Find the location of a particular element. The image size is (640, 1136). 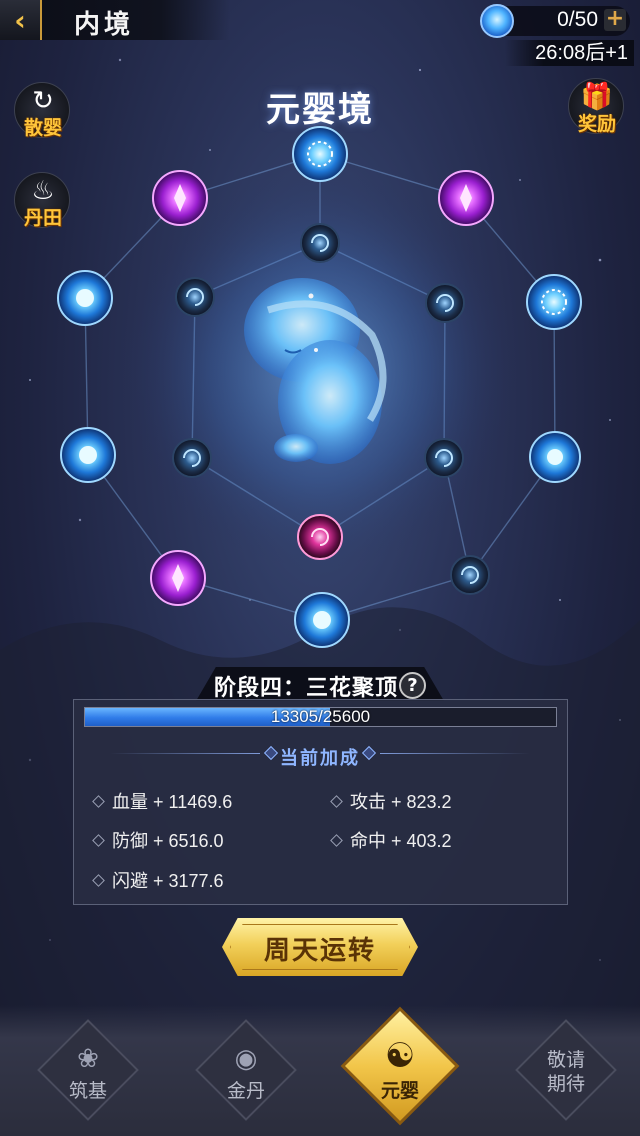

stat-defense: 防御 + 6516.0 is located at coordinates (158, 840).